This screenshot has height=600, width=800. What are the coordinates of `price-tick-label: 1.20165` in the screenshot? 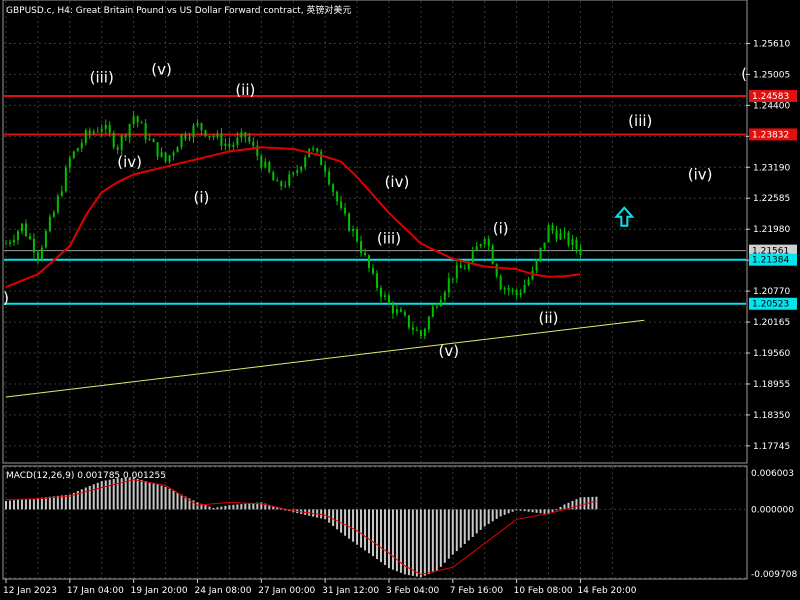 It's located at (771, 323).